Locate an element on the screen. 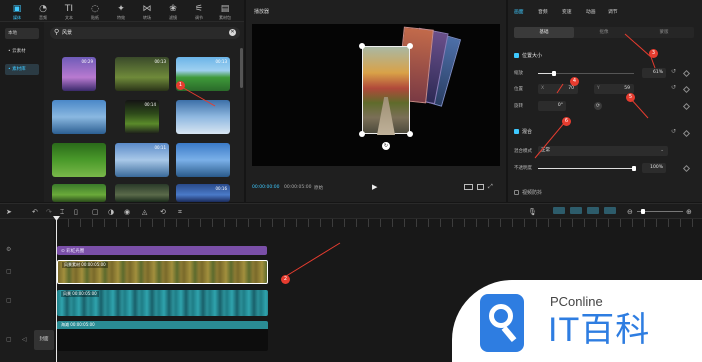  watermark-title: IT百科 is located at coordinates (599, 330).